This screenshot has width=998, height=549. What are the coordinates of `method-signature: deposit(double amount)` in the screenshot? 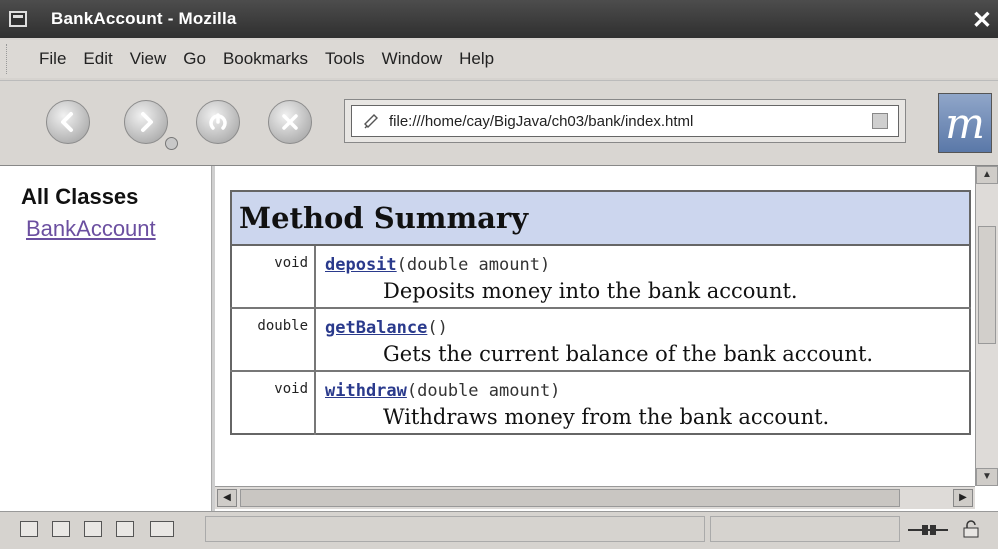 It's located at (642, 261).